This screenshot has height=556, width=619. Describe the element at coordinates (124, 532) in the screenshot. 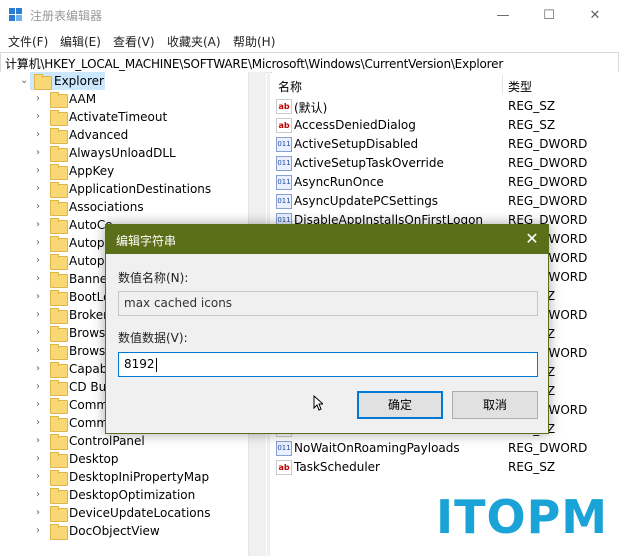

I see `tree-item: › DocObjectView` at that location.